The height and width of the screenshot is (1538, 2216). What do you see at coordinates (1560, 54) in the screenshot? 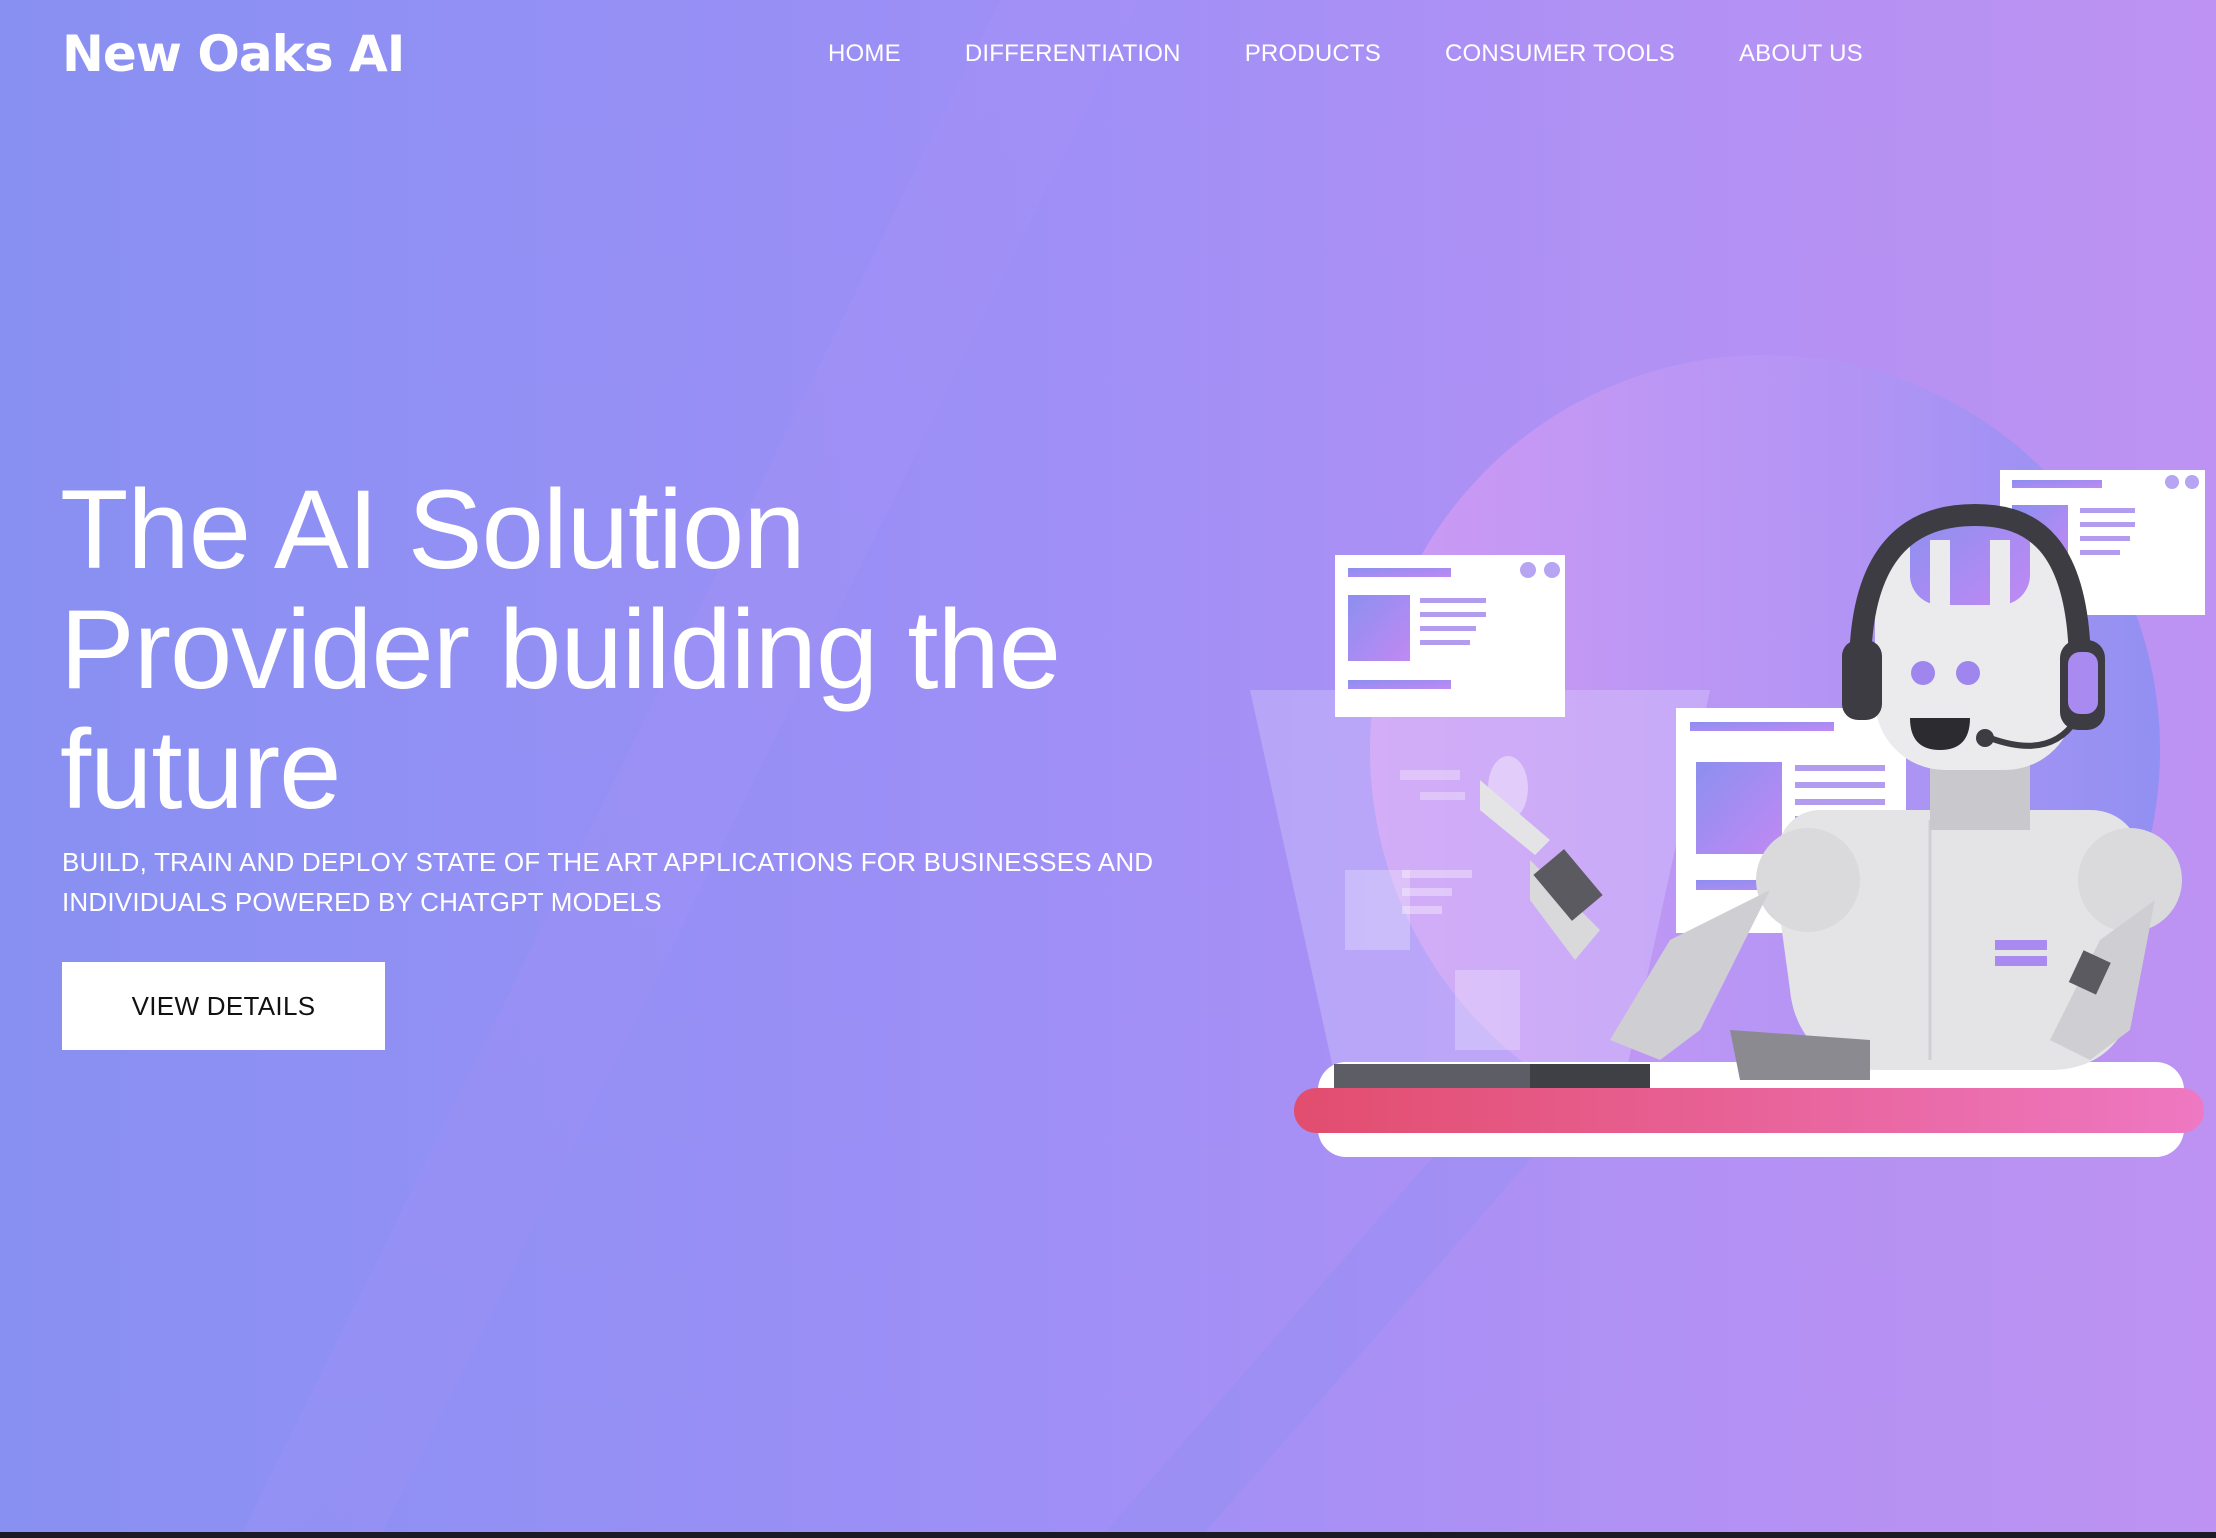
I see `nav-consumer-tools: CONSUMER TOOLS` at bounding box center [1560, 54].